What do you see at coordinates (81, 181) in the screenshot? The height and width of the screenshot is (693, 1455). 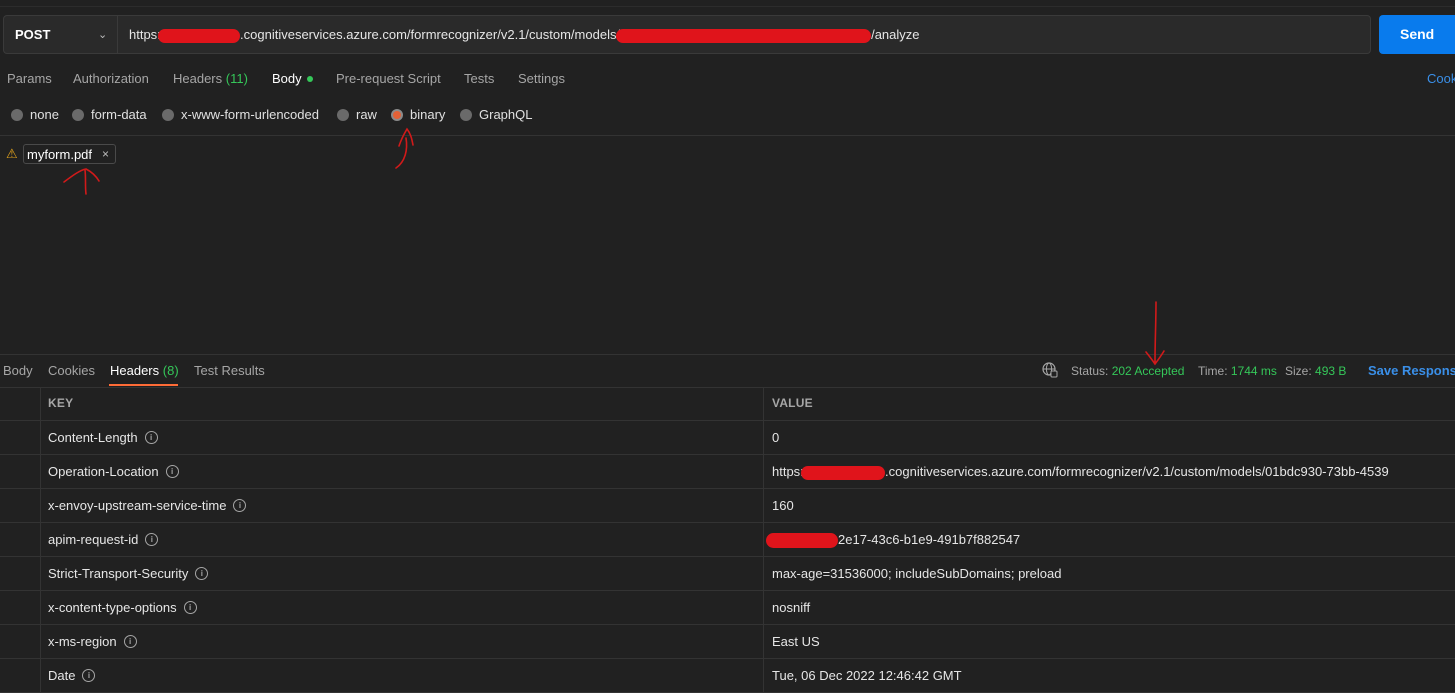 I see `annotation-arrow-file` at bounding box center [81, 181].